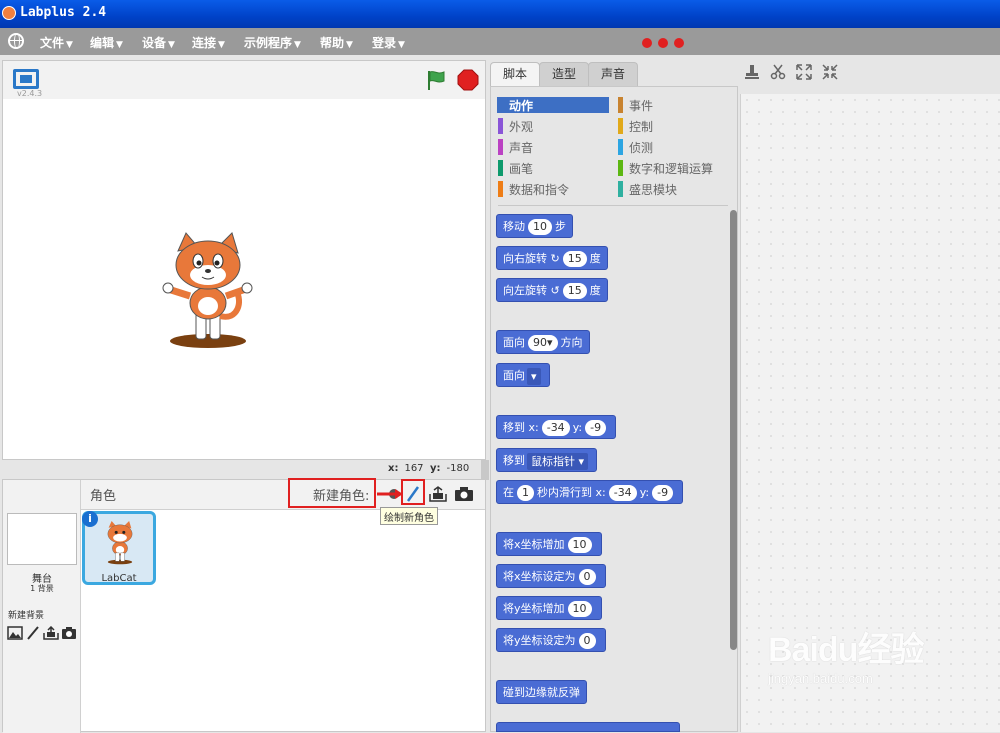 This screenshot has width=1000, height=733. I want to click on menu-bar: 文件 ▼ 编辑 ▼ 设备 ▼ 连接 ▼ 示例程序 ▼ 帮助 ▼ 登录 ▼, so click(500, 41).